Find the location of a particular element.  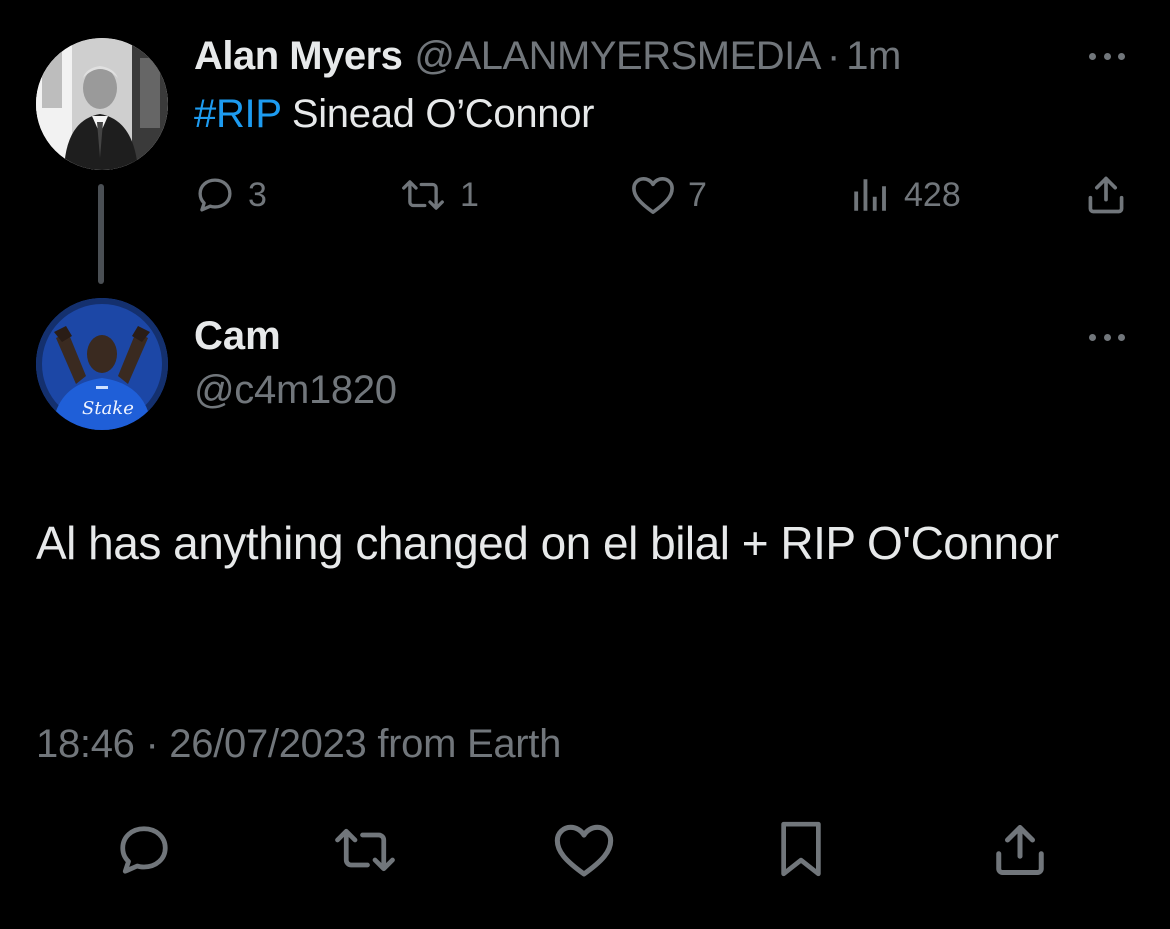

reply-tweet-actions is located at coordinates (585, 851).